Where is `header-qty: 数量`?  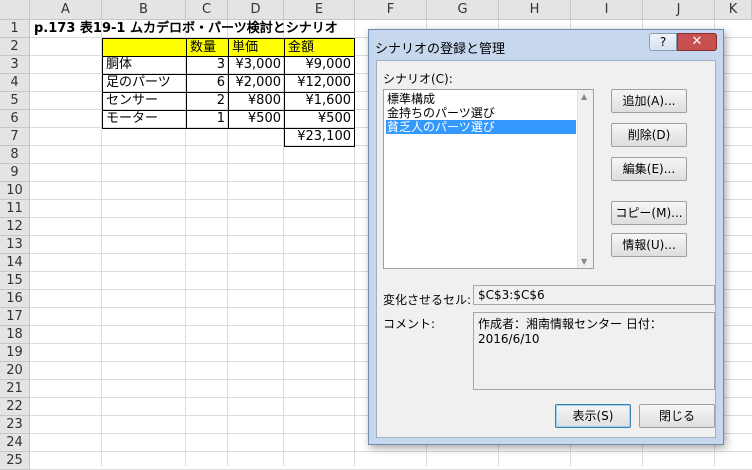
header-qty: 数量 is located at coordinates (207, 47).